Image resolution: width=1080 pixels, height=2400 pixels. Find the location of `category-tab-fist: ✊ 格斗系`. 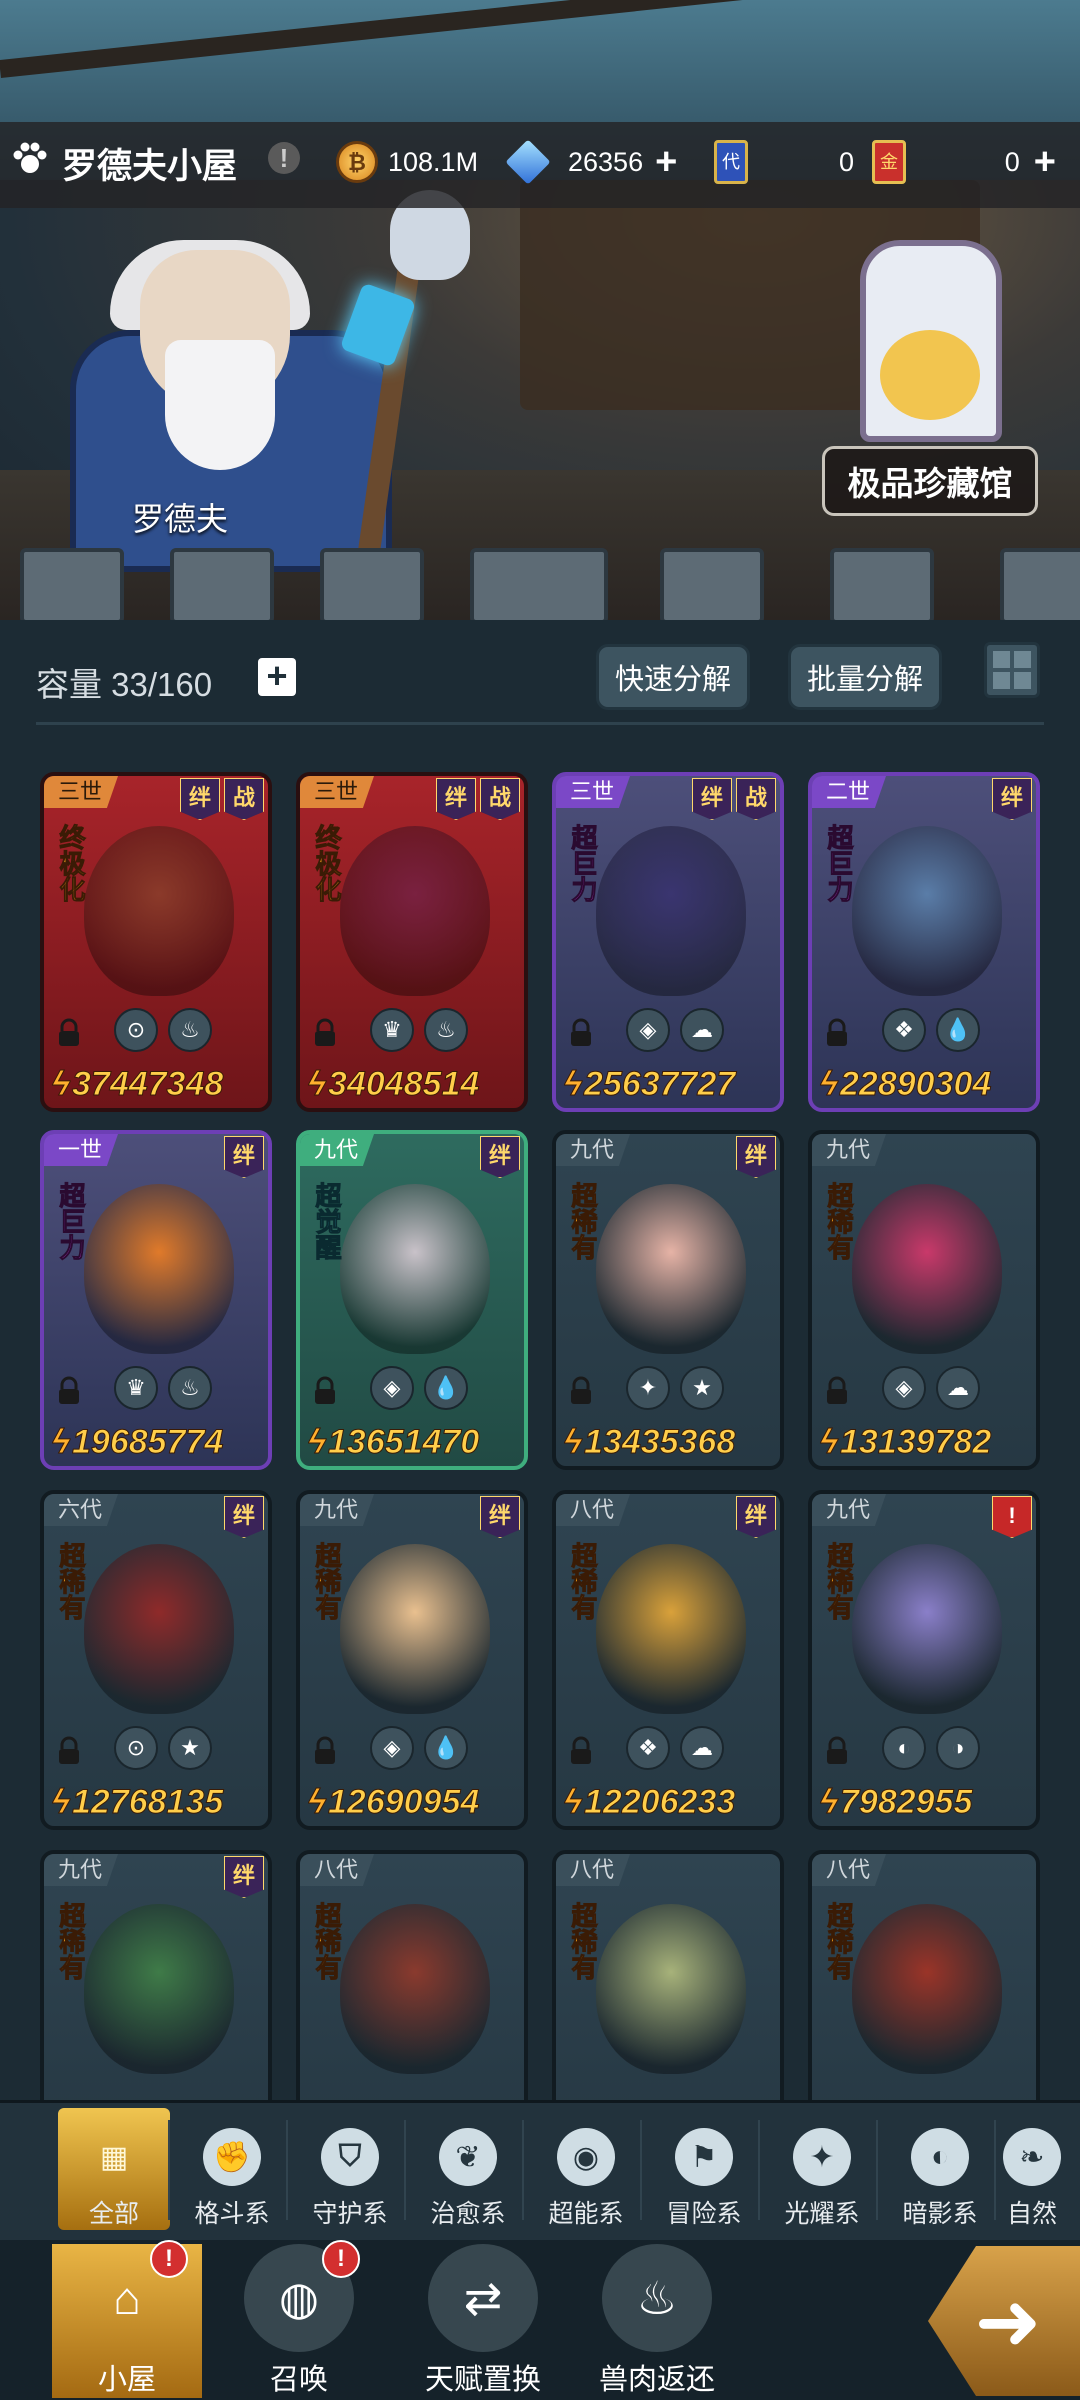

category-tab-fist: ✊ 格斗系 is located at coordinates (232, 2169).